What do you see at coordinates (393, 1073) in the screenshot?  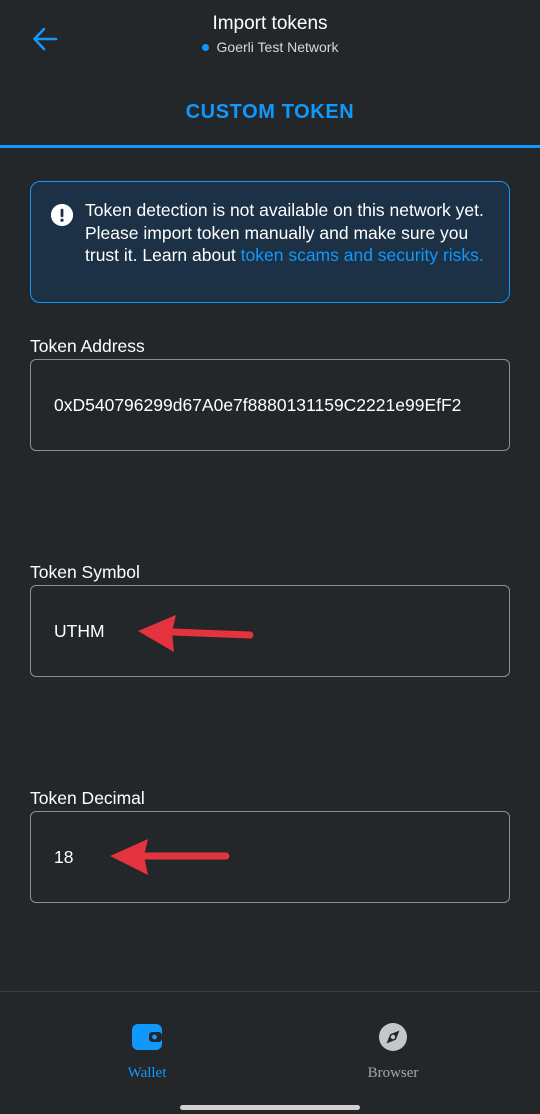 I see `tab-browser-label: Browser` at bounding box center [393, 1073].